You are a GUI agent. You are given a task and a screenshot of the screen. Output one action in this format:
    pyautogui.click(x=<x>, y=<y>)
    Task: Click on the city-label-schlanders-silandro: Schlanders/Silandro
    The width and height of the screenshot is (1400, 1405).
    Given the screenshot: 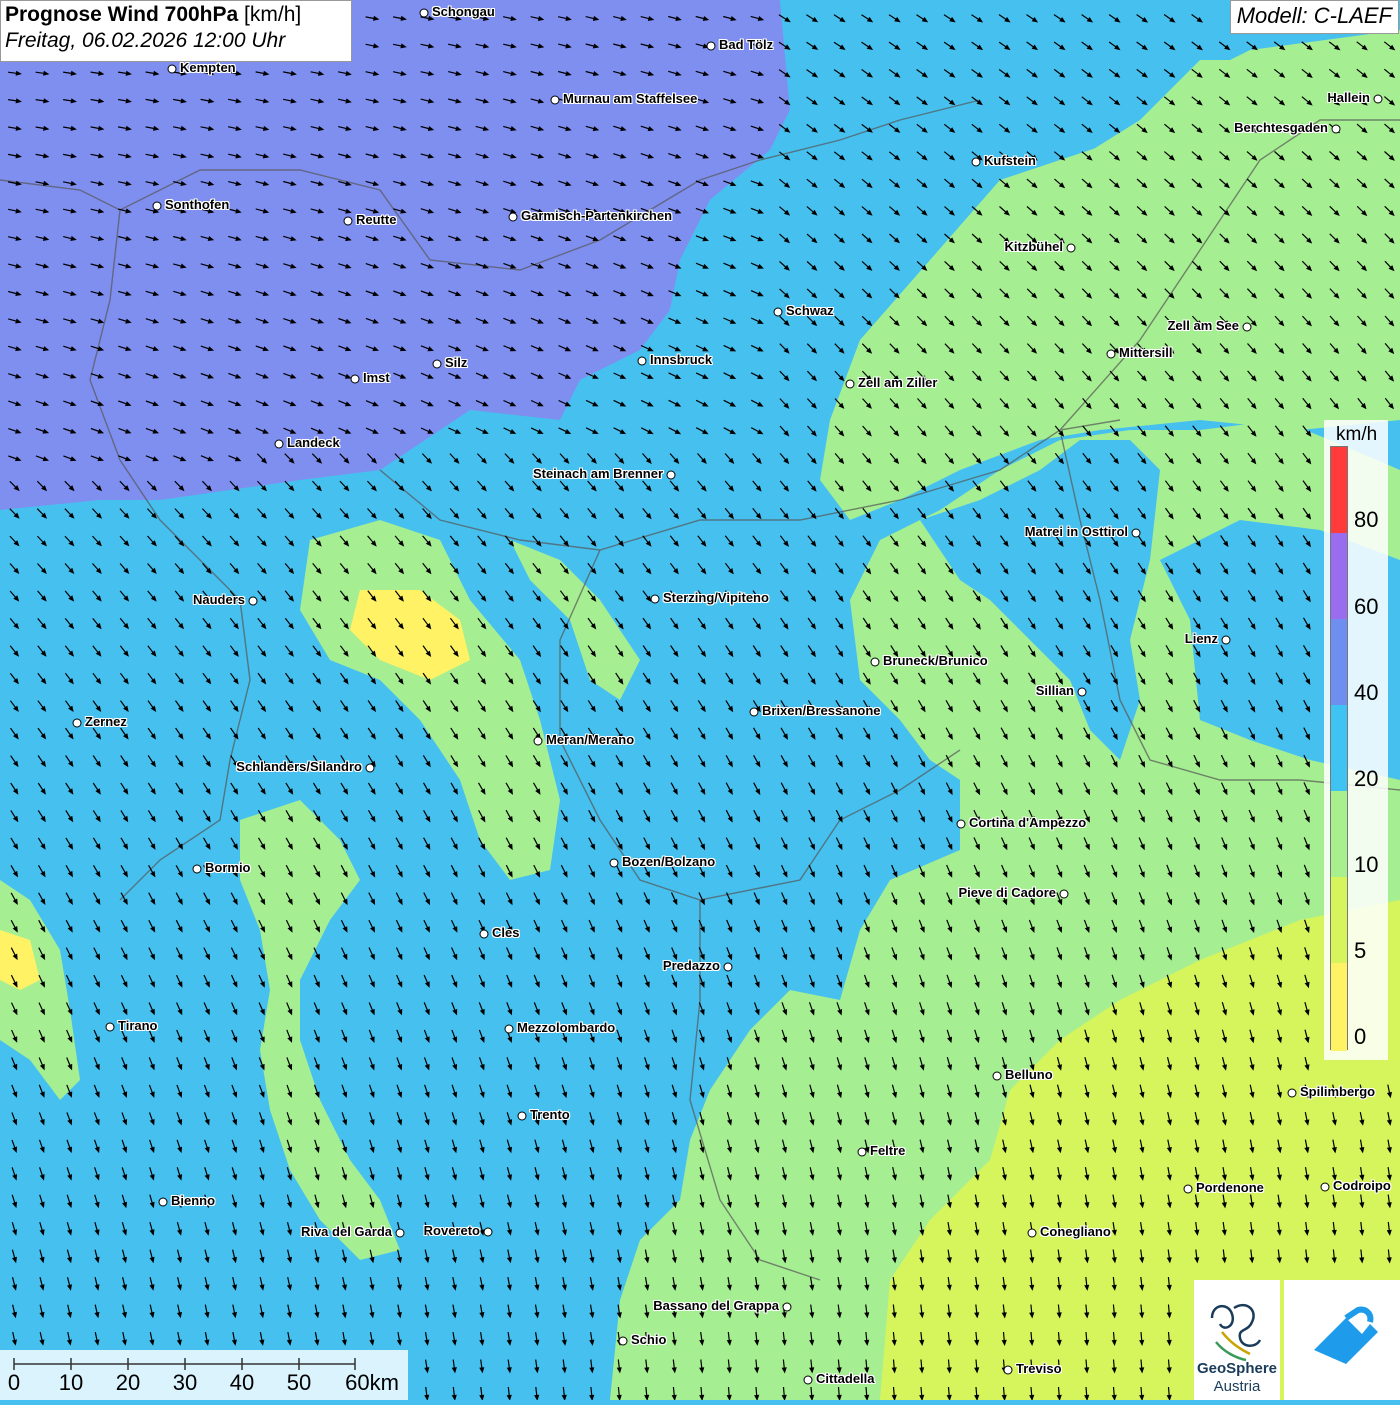 What is the action you would take?
    pyautogui.click(x=299, y=766)
    